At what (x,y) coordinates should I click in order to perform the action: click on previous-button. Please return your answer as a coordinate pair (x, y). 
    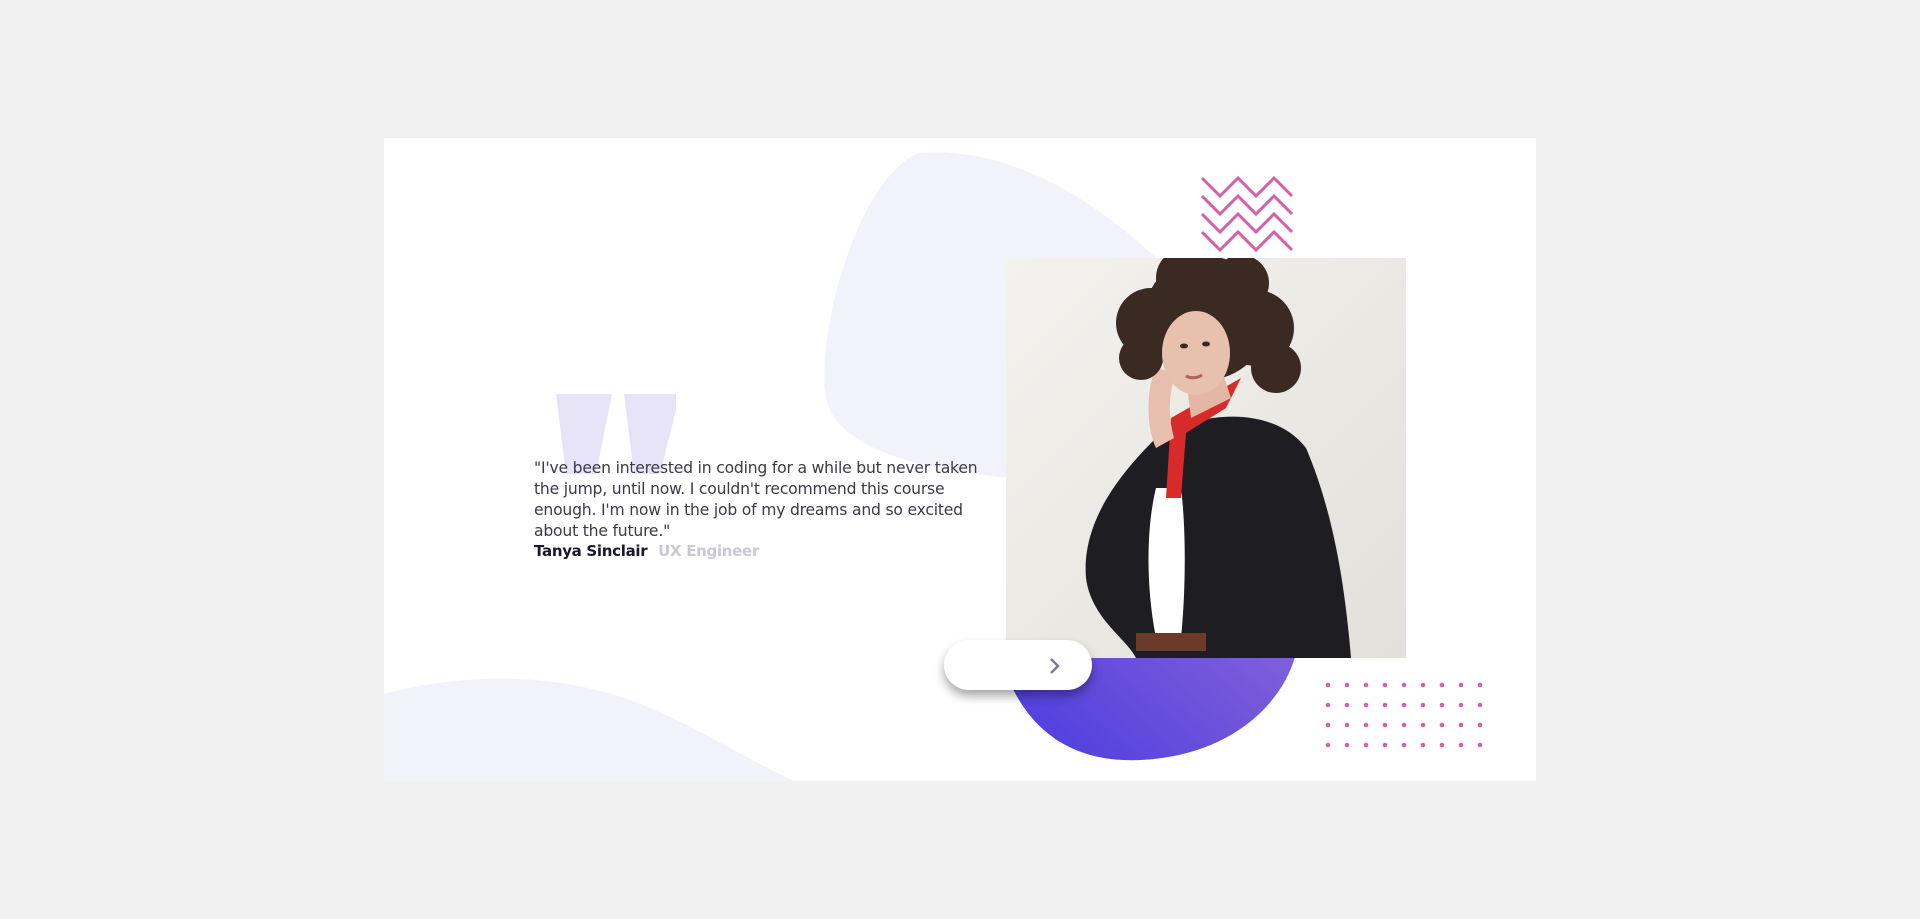
    Looking at the image, I should click on (981, 665).